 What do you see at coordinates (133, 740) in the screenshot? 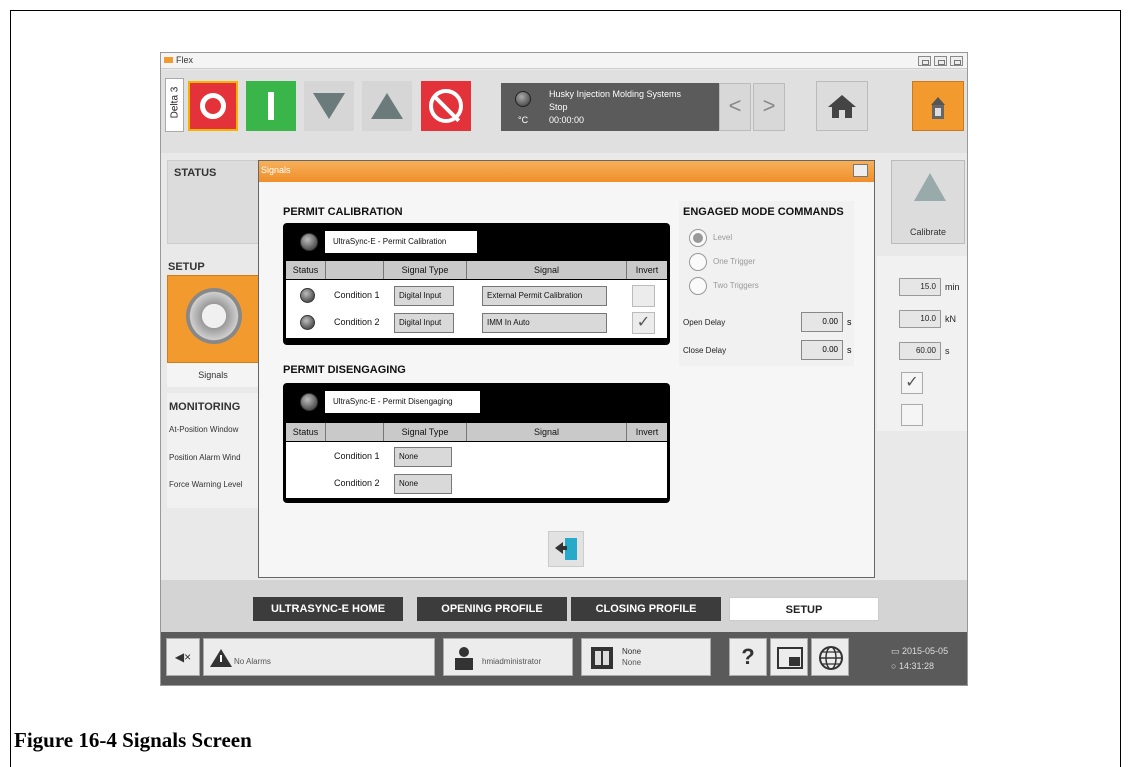
I see `figure-caption: Figure 16-4 Signals Screen` at bounding box center [133, 740].